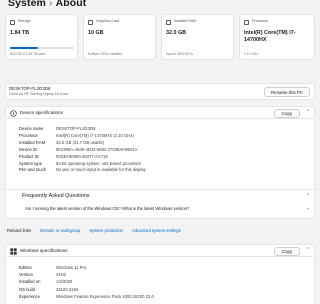 Image resolution: width=320 pixels, height=304 pixels. What do you see at coordinates (176, 33) in the screenshot?
I see `installed-ram-value: 32.0 GB` at bounding box center [176, 33].